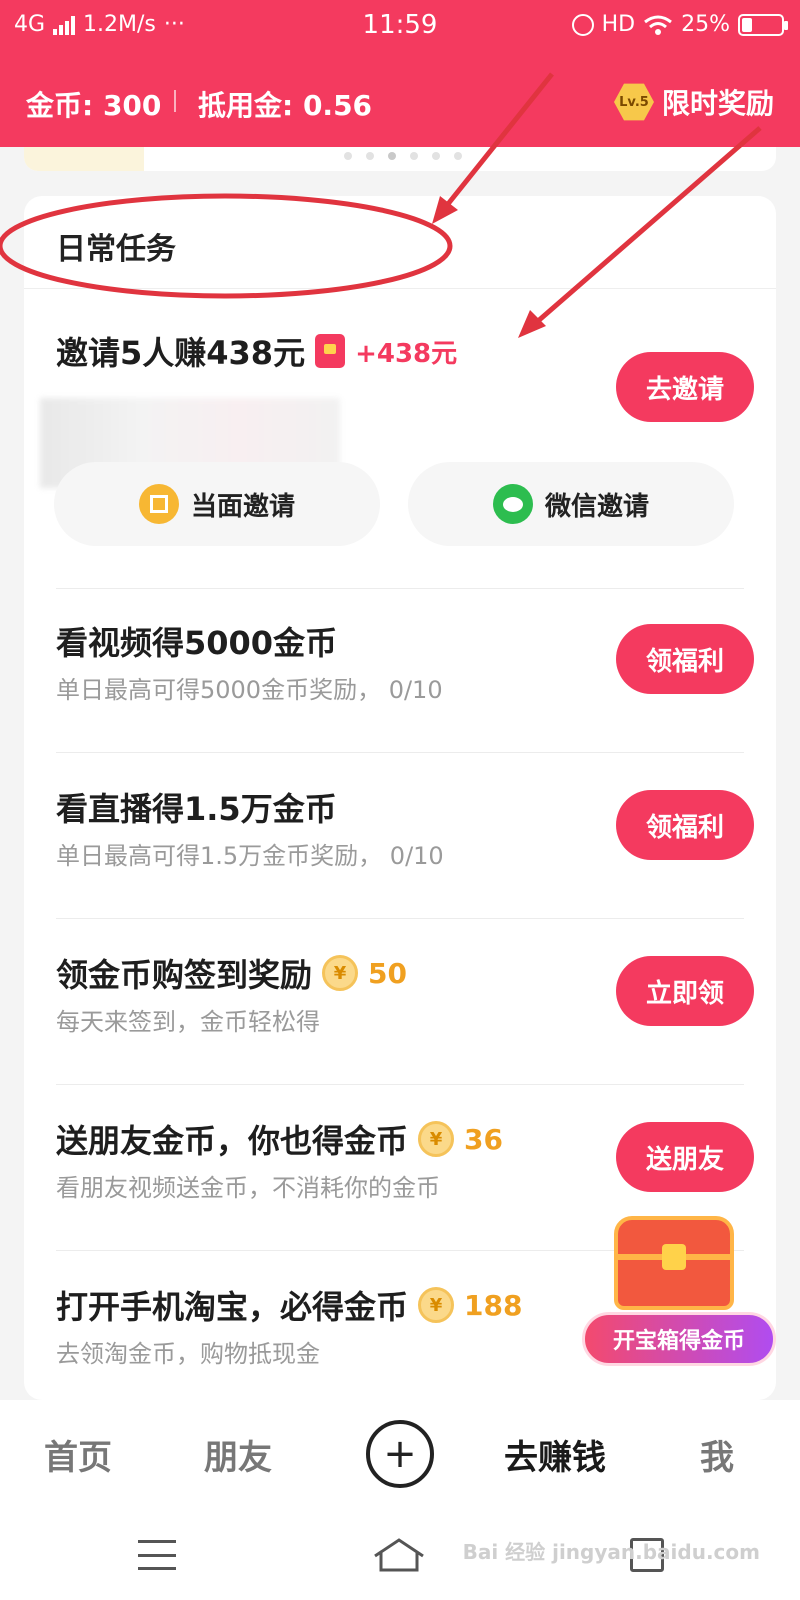  What do you see at coordinates (157, 1555) in the screenshot?
I see `menu-icon` at bounding box center [157, 1555].